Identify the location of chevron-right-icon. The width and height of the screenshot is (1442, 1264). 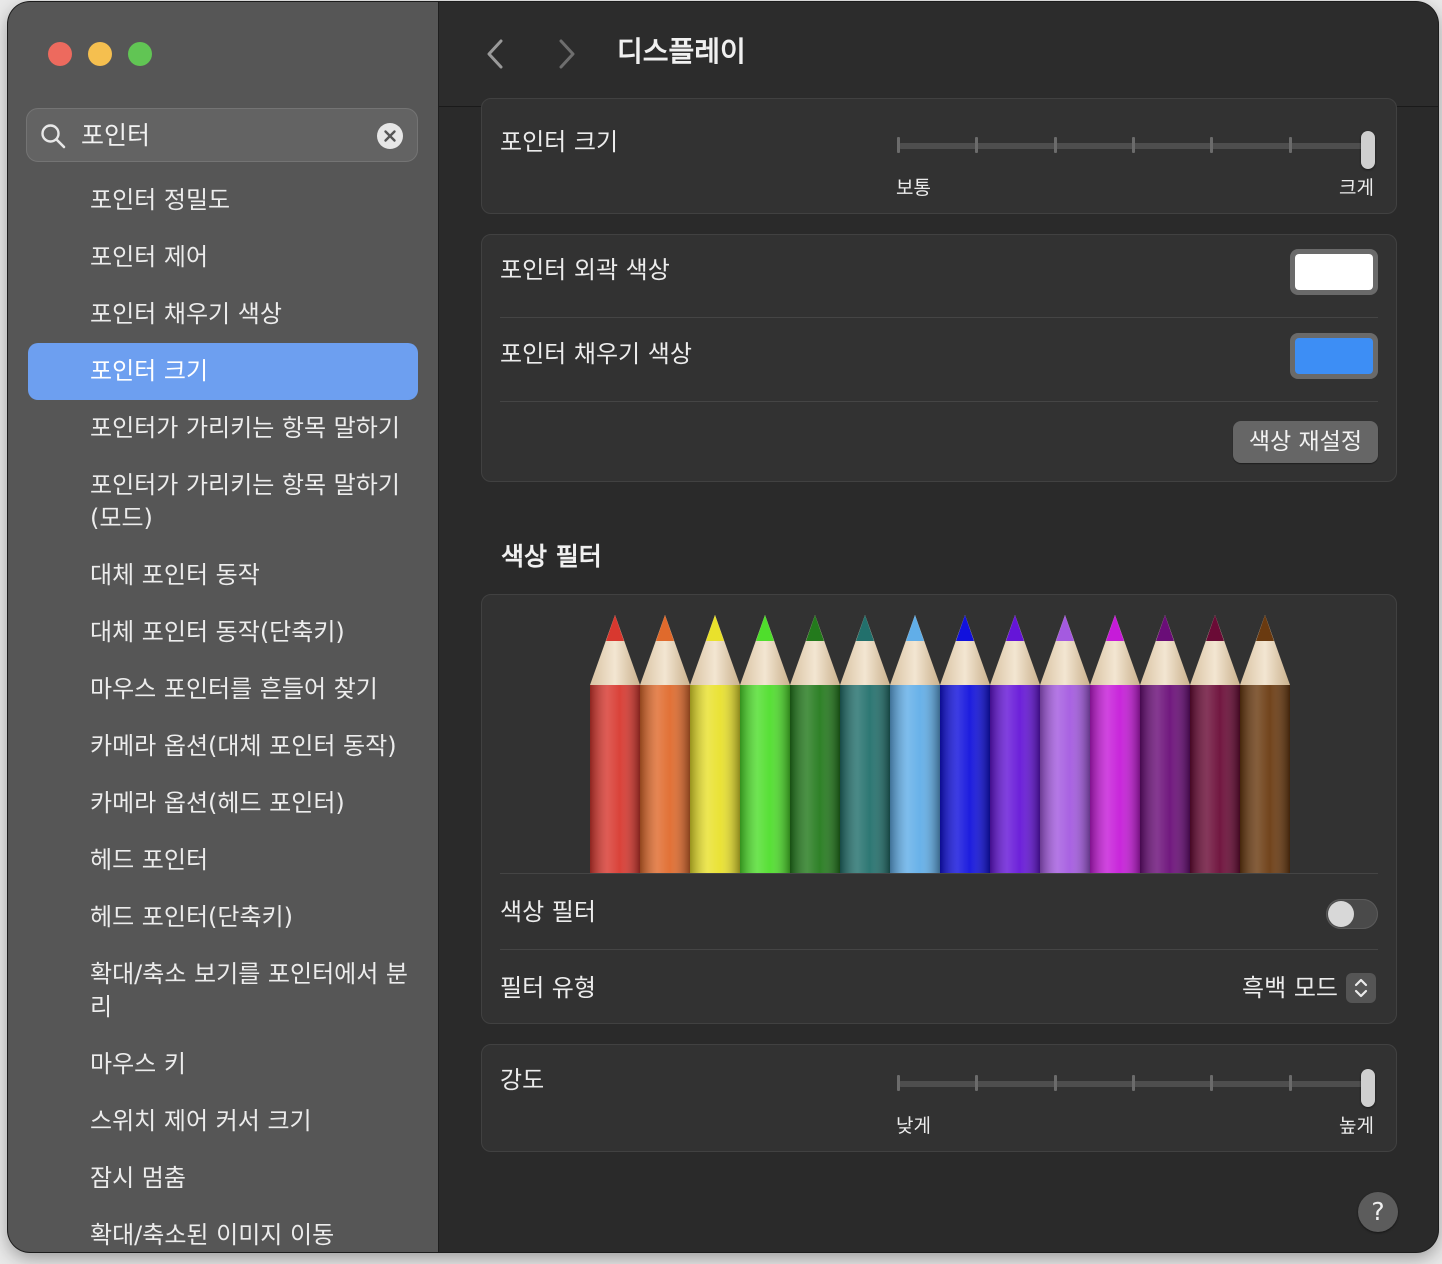
(567, 54).